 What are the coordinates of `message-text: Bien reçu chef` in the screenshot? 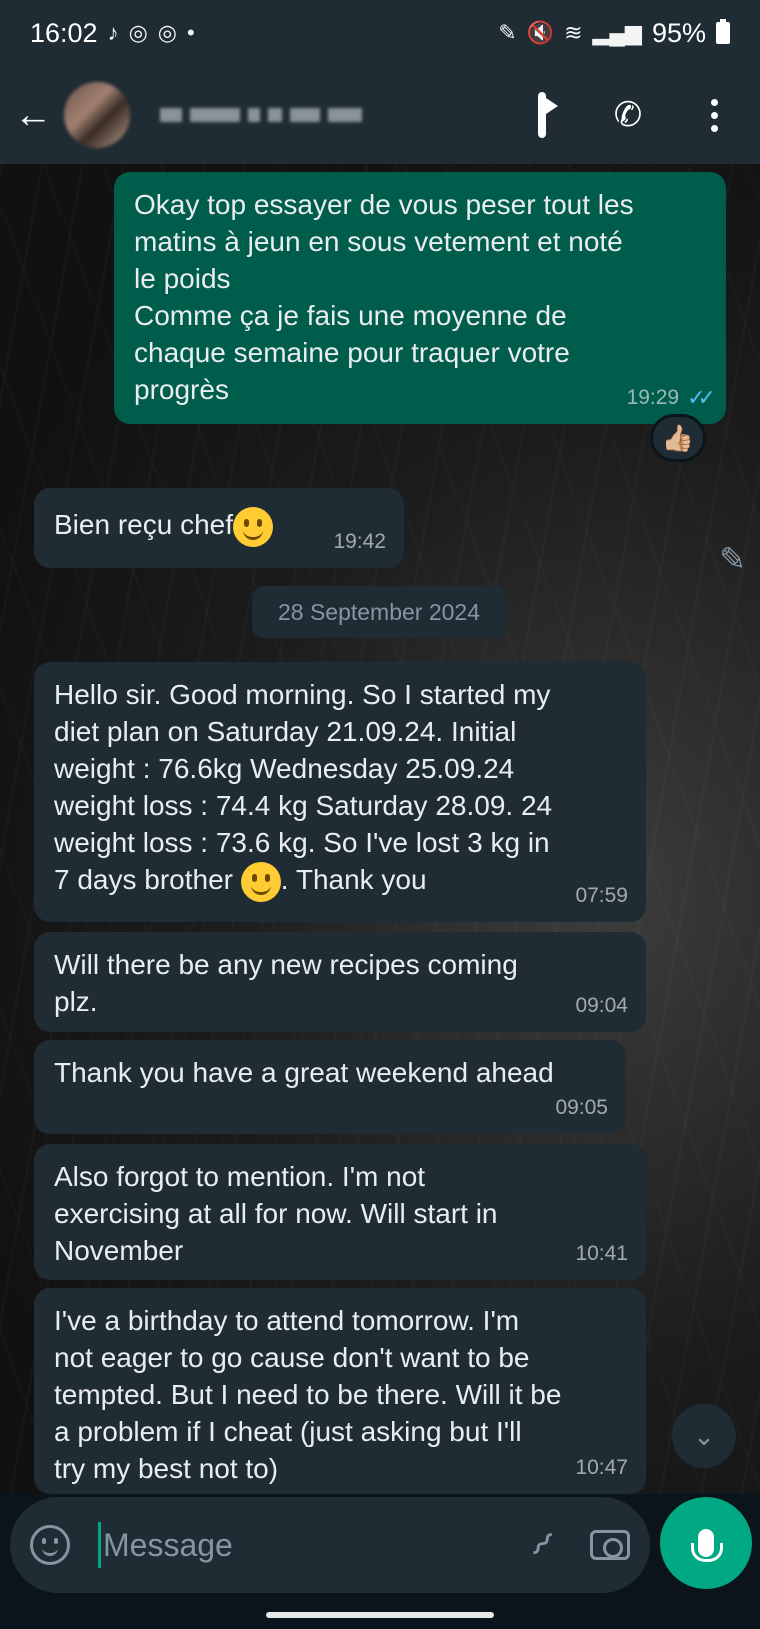 It's located at (143, 524).